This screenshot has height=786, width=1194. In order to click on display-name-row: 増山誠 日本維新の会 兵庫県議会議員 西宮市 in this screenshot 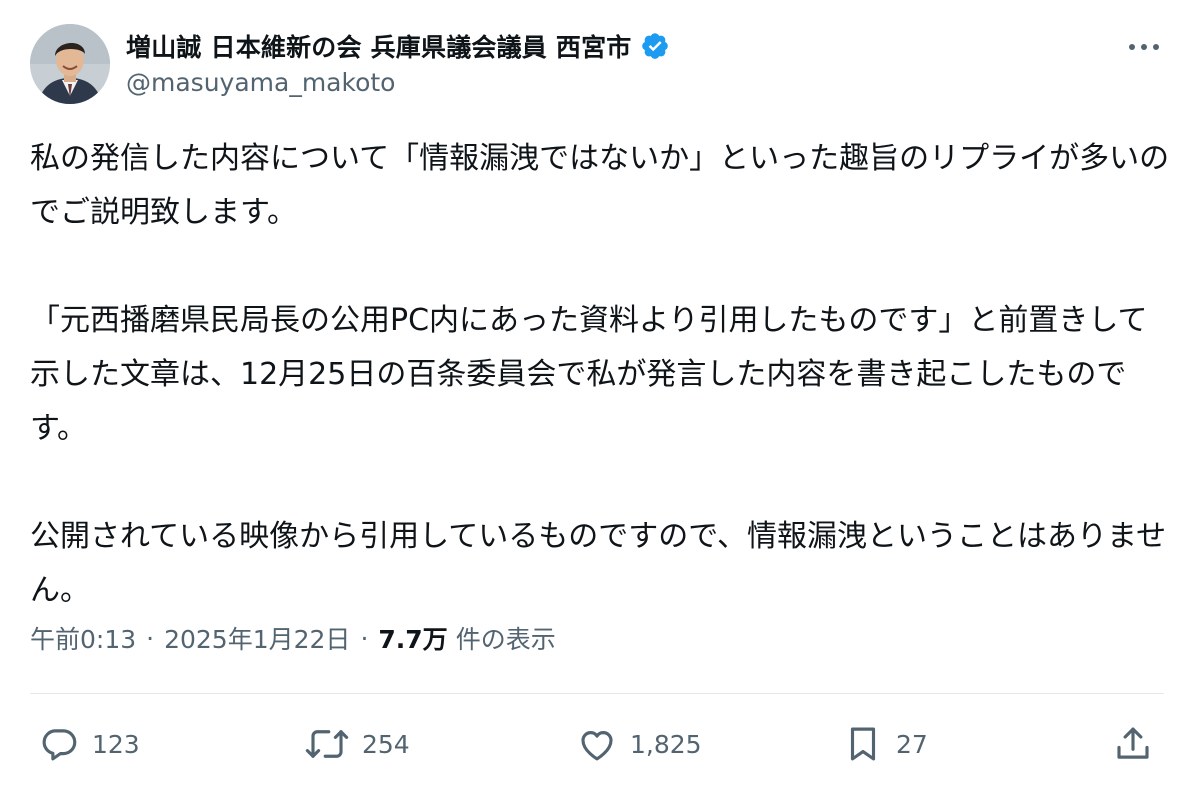, I will do `click(398, 46)`.